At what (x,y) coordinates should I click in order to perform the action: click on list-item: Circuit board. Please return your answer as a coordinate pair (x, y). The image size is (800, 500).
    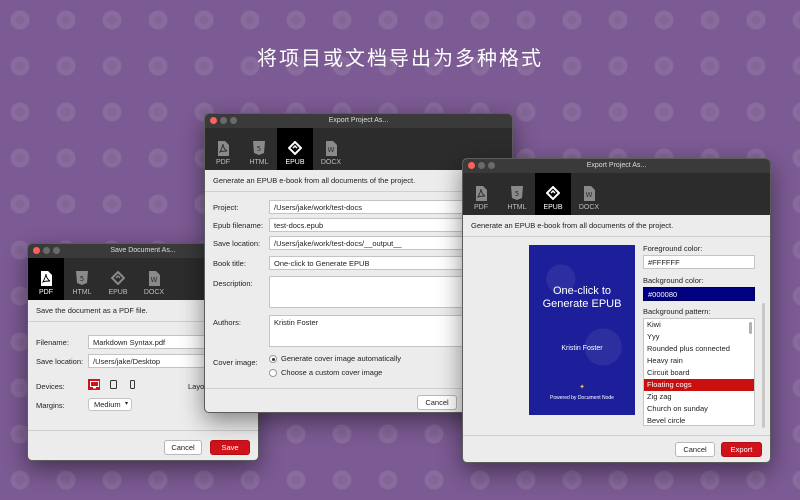
    Looking at the image, I should click on (699, 373).